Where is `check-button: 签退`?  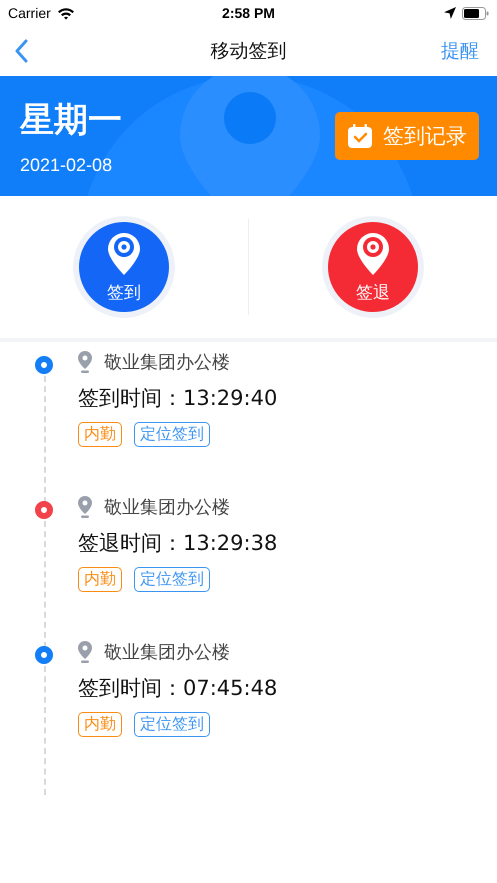 check-button: 签退 is located at coordinates (373, 267).